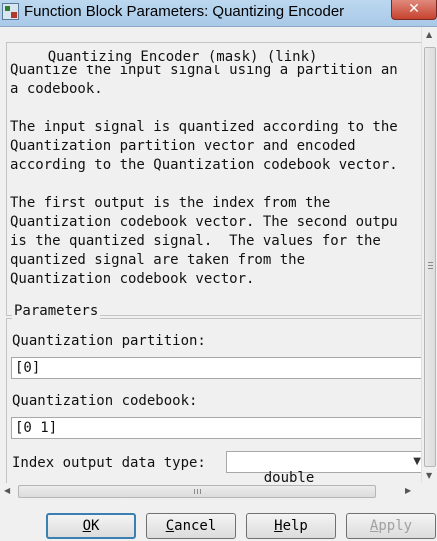  Describe the element at coordinates (56, 89) in the screenshot. I see `description-line: a codebook.` at that location.